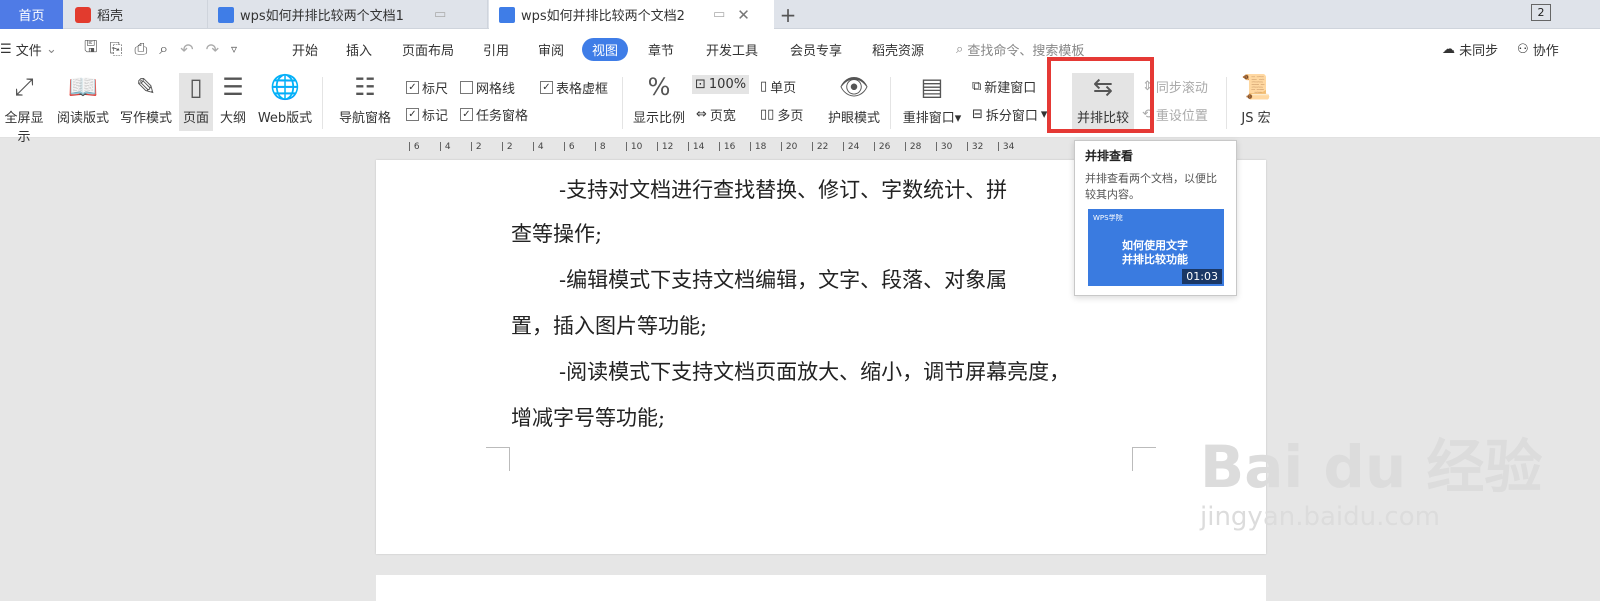  I want to click on menu-item-chapter: 章节, so click(661, 49).